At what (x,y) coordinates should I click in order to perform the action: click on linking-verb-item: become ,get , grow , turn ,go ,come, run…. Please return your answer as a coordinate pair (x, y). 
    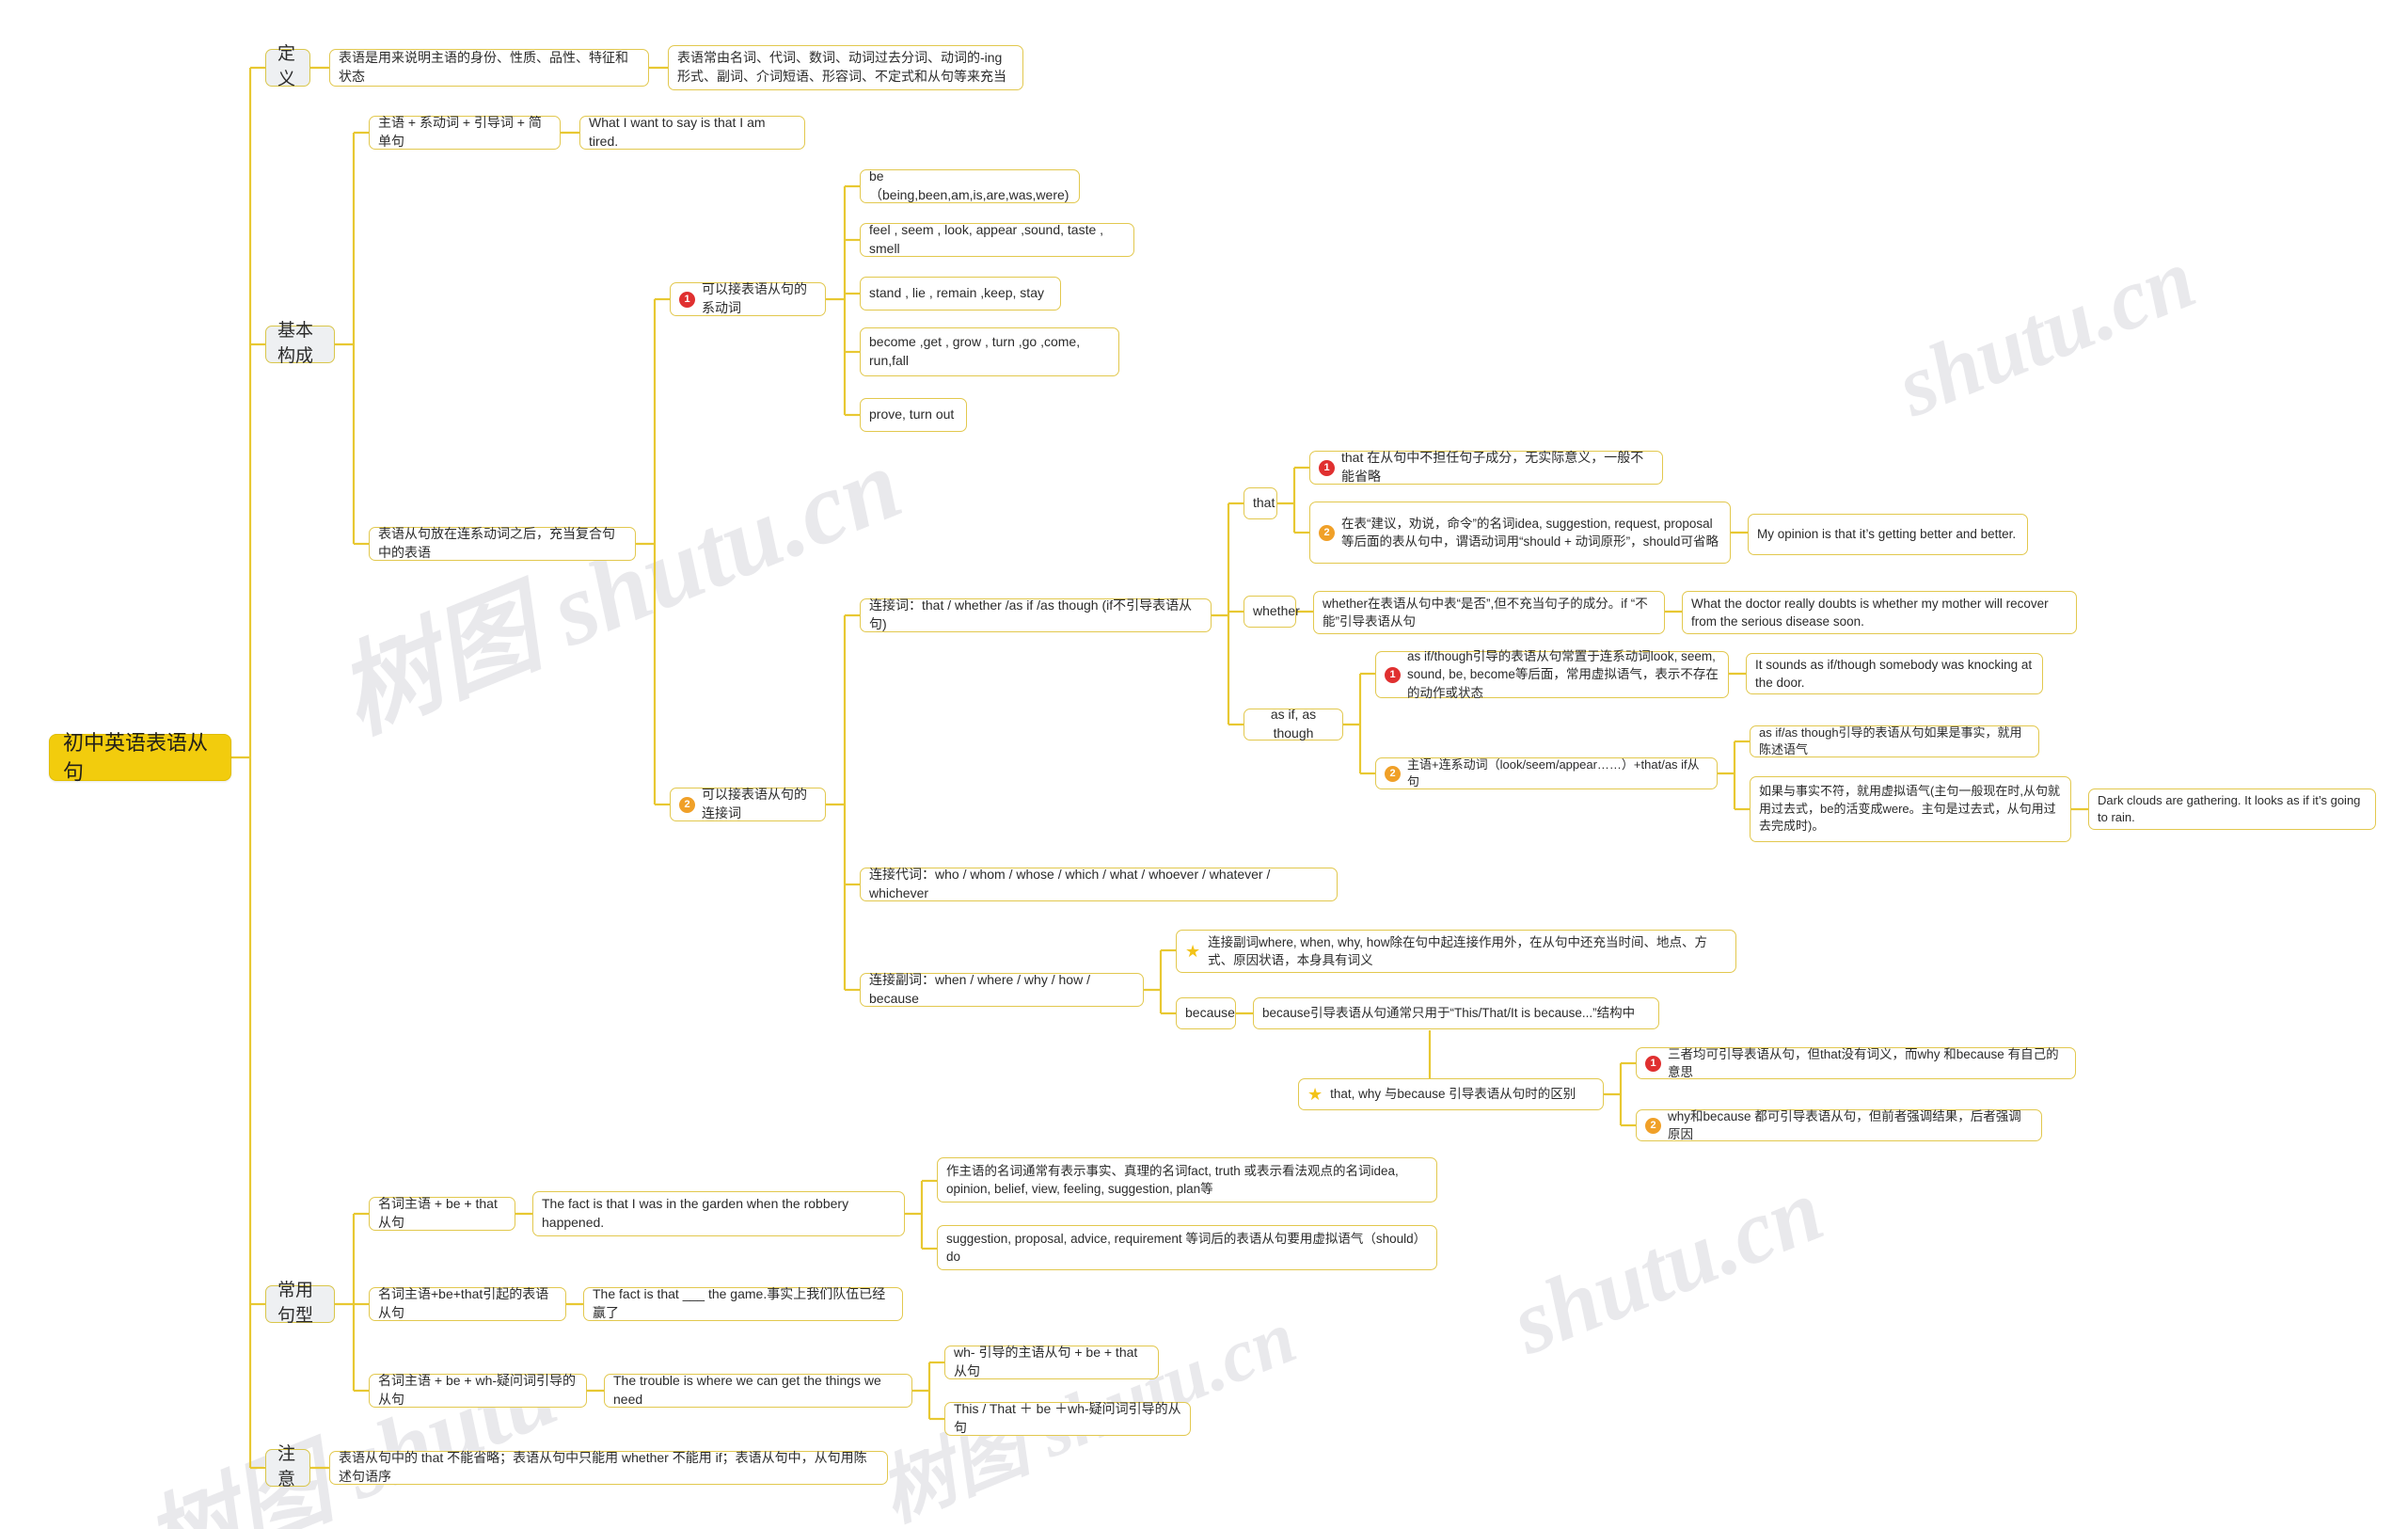
    Looking at the image, I should click on (989, 351).